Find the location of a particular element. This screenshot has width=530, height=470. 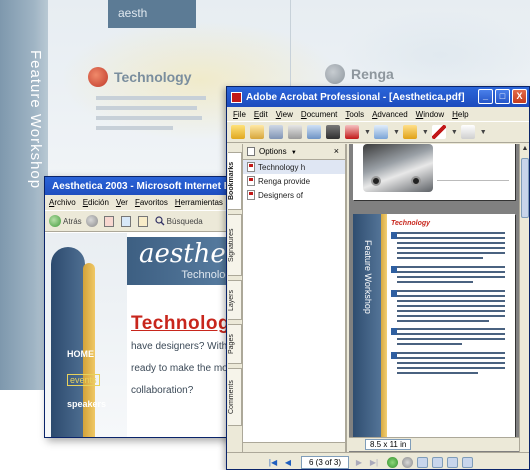

select-cursor-icon is located at coordinates (467, 132).